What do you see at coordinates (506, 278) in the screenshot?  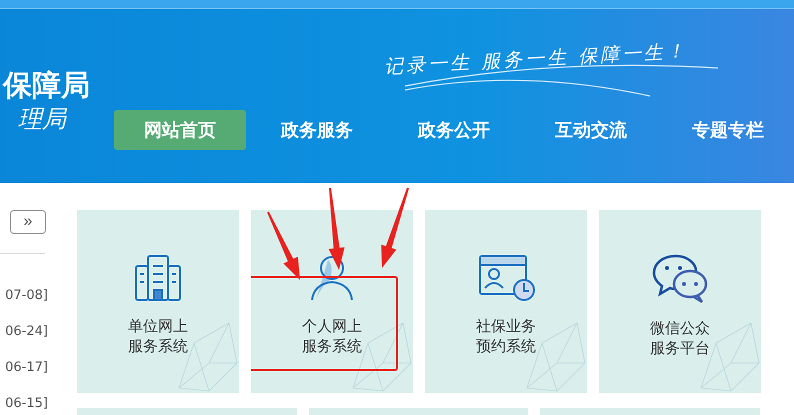 I see `calendar-person-icon` at bounding box center [506, 278].